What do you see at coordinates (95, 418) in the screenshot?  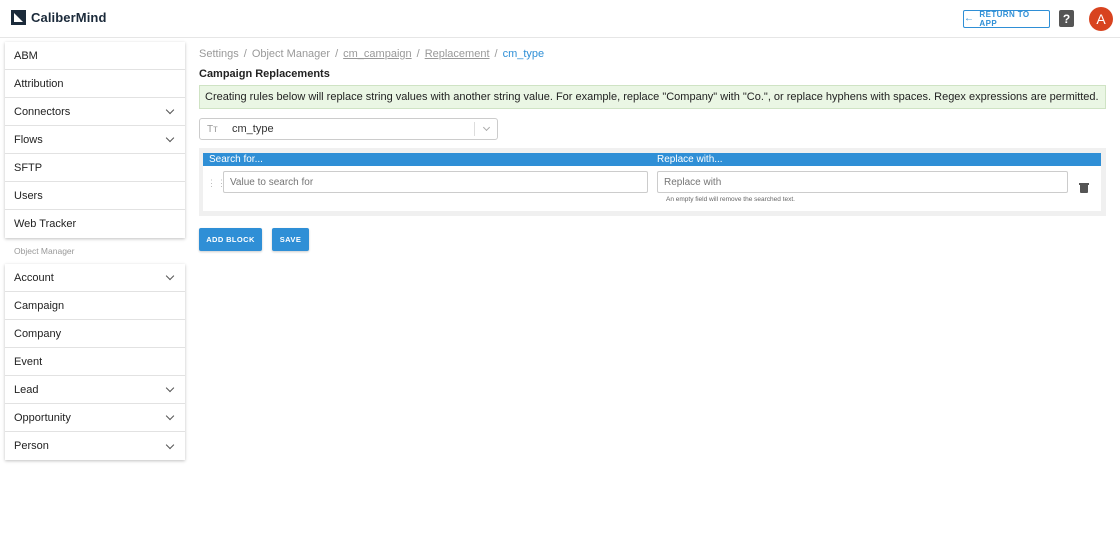 I see `sidebar-item-opportunity: Opportunity` at bounding box center [95, 418].